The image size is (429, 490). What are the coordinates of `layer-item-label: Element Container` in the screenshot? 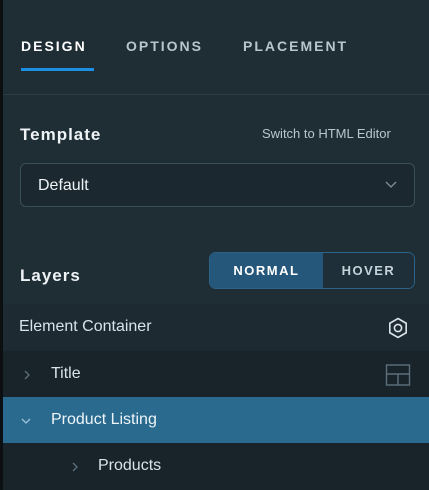 It's located at (85, 326).